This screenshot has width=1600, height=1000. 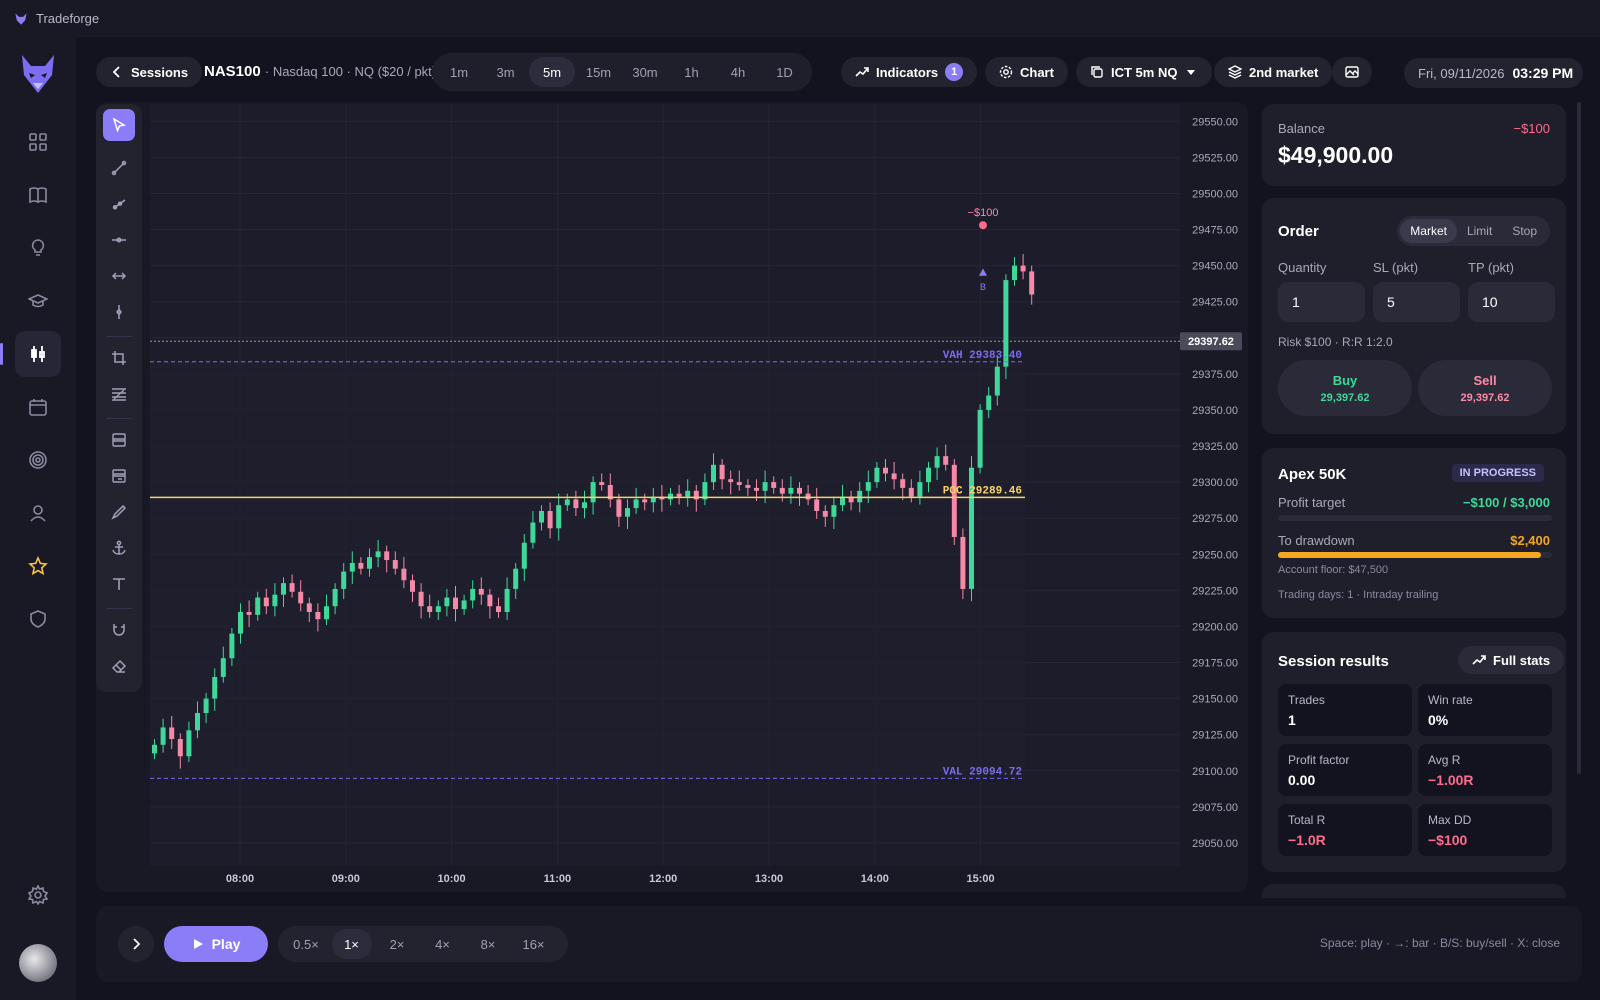 I want to click on challenge-meta: Trading days: 1 · Intraday trailing, so click(x=1358, y=595).